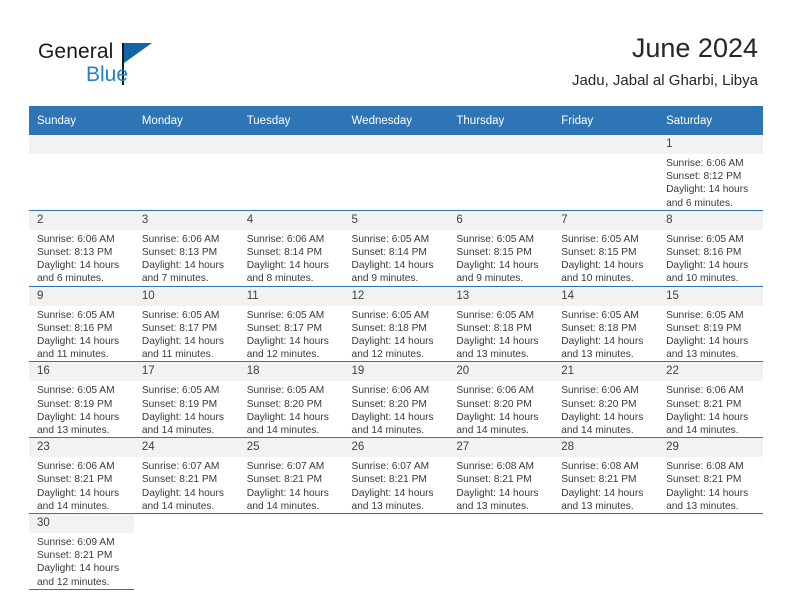 This screenshot has width=792, height=612. What do you see at coordinates (710, 120) in the screenshot?
I see `weekday-header-saturday: Saturday` at bounding box center [710, 120].